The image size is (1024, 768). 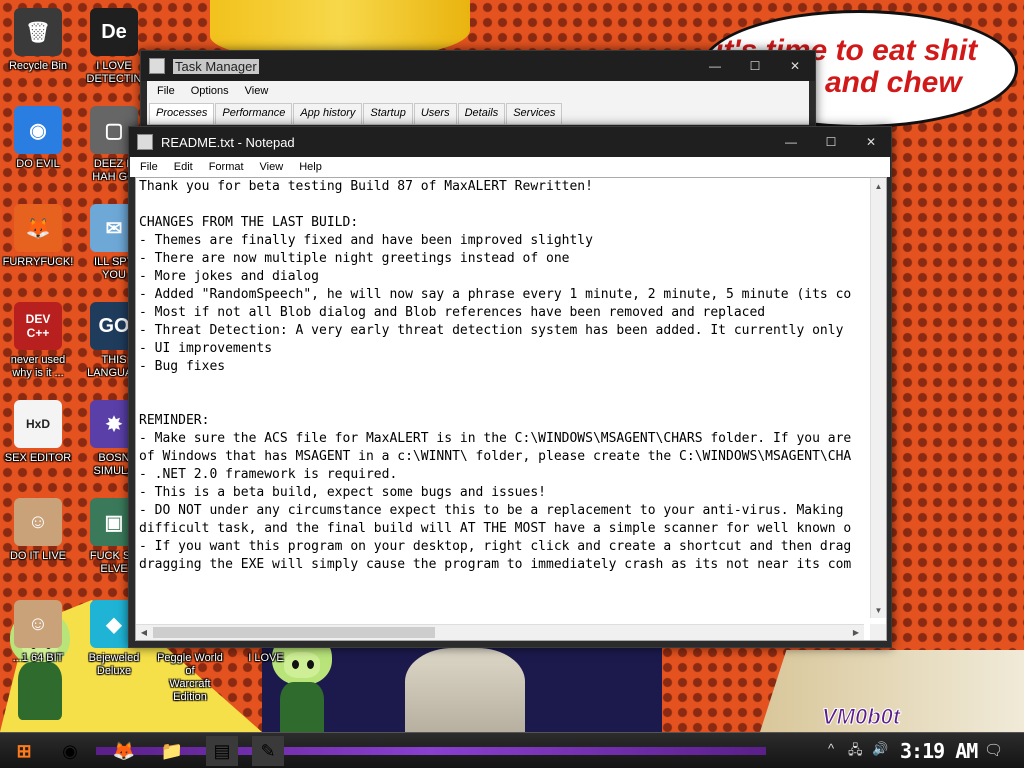 I want to click on tray-overflow-icon: ^, so click(x=831, y=748).